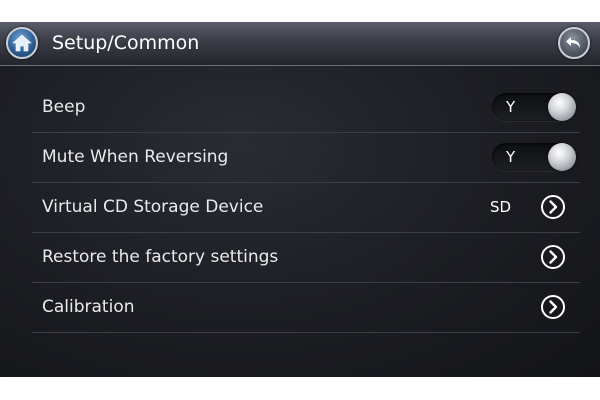 The height and width of the screenshot is (400, 600). What do you see at coordinates (126, 43) in the screenshot?
I see `page-title: Setup/Common` at bounding box center [126, 43].